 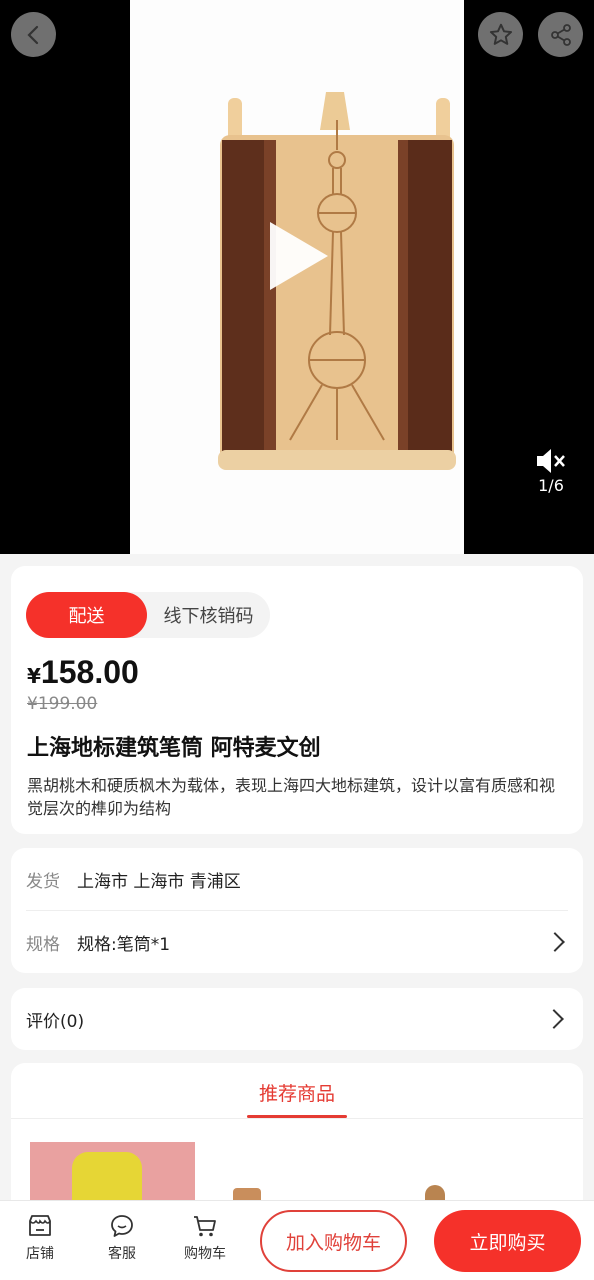 I want to click on shop-label: 店铺, so click(x=40, y=1254).